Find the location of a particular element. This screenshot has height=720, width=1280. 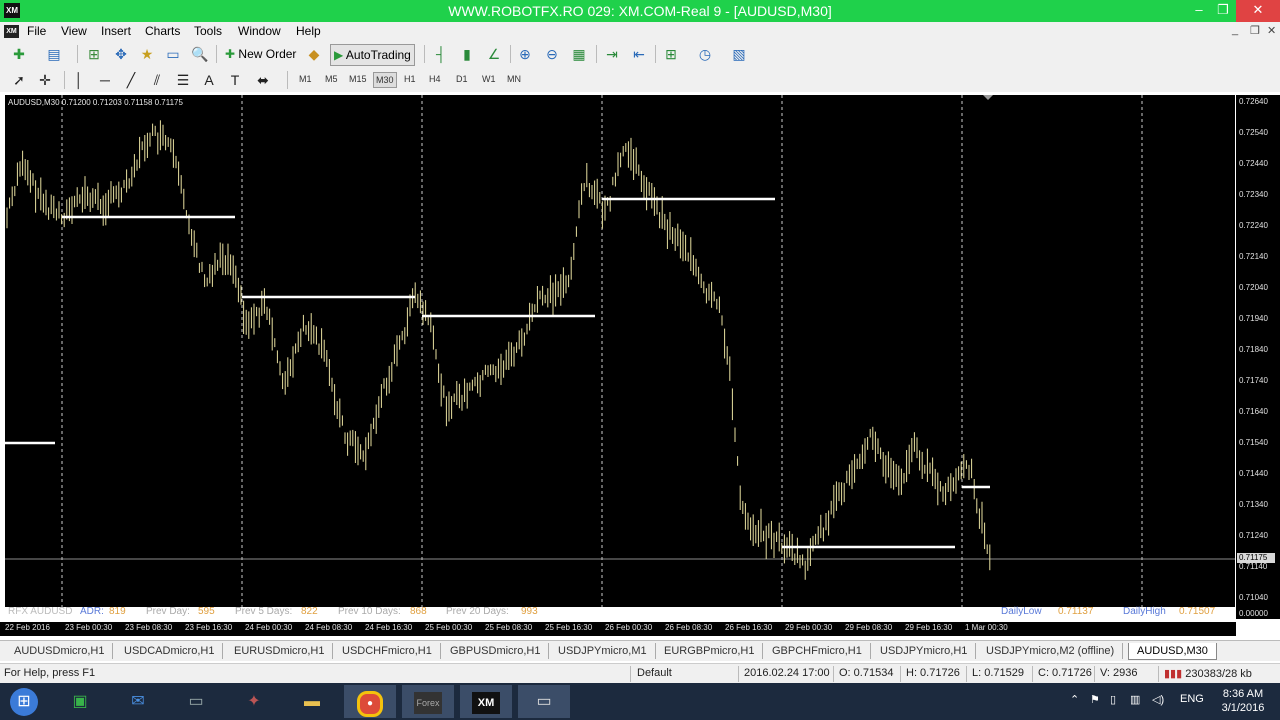

price-label: 0.71340 is located at coordinates (1253, 504).